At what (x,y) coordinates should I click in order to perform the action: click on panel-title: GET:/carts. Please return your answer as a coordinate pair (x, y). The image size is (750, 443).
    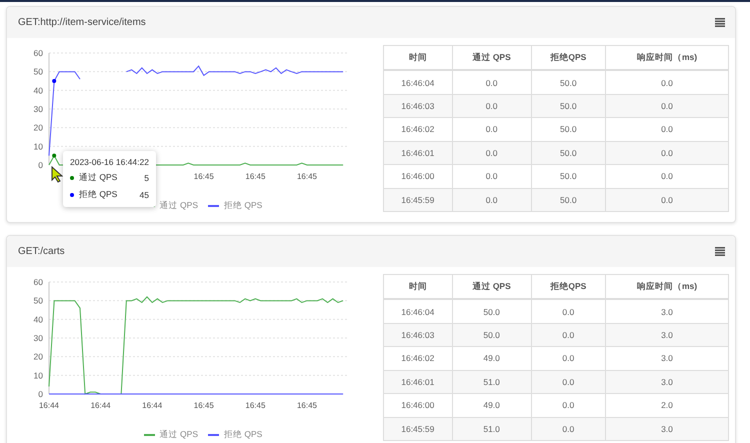
    Looking at the image, I should click on (41, 251).